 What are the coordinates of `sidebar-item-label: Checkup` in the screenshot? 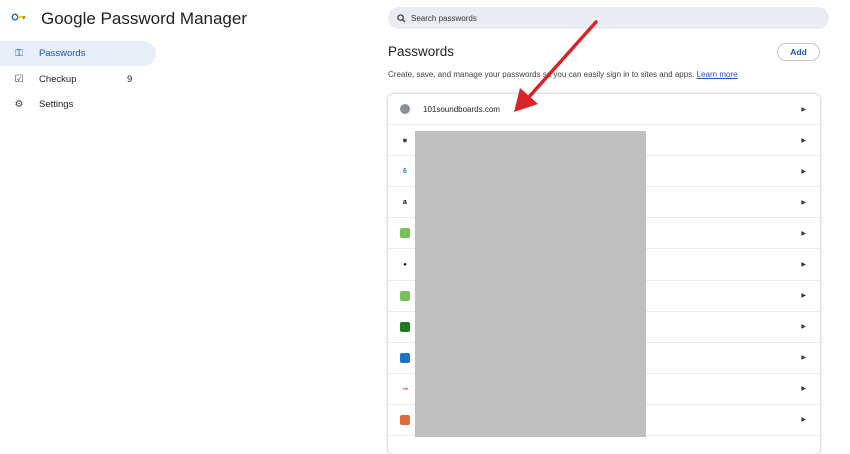 It's located at (58, 79).